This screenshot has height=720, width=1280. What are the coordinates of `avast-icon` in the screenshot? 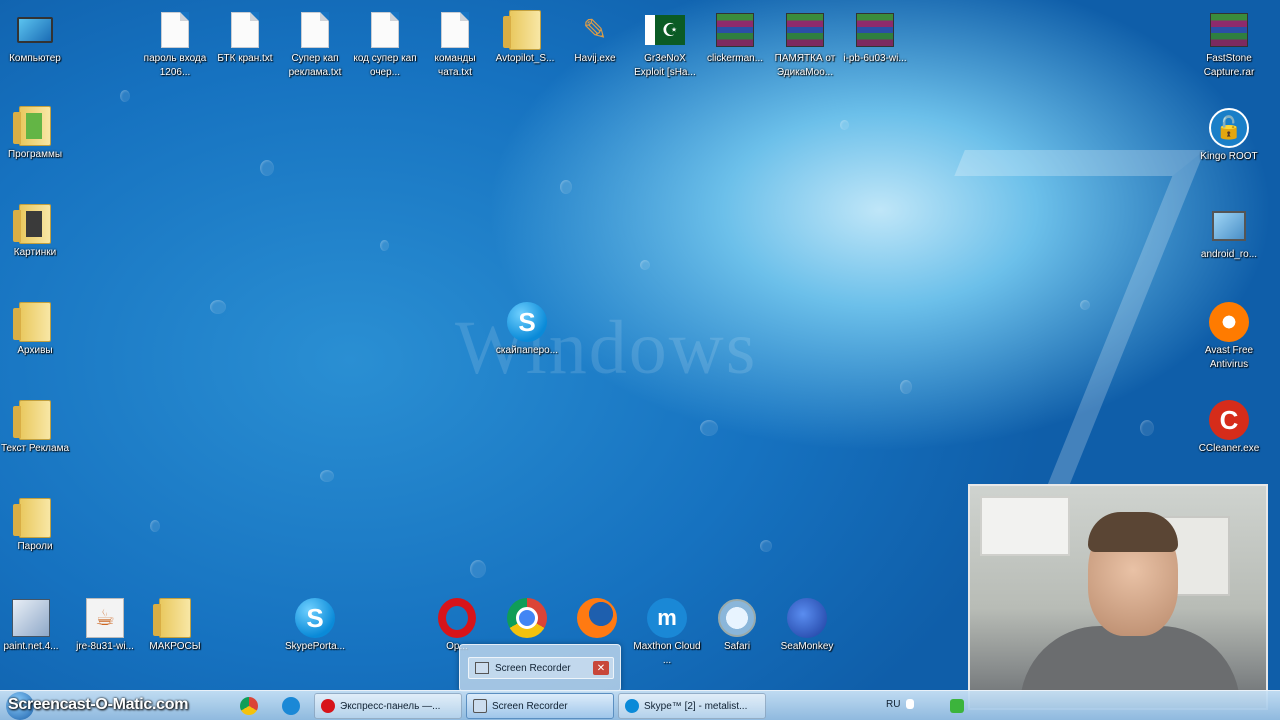 It's located at (1229, 322).